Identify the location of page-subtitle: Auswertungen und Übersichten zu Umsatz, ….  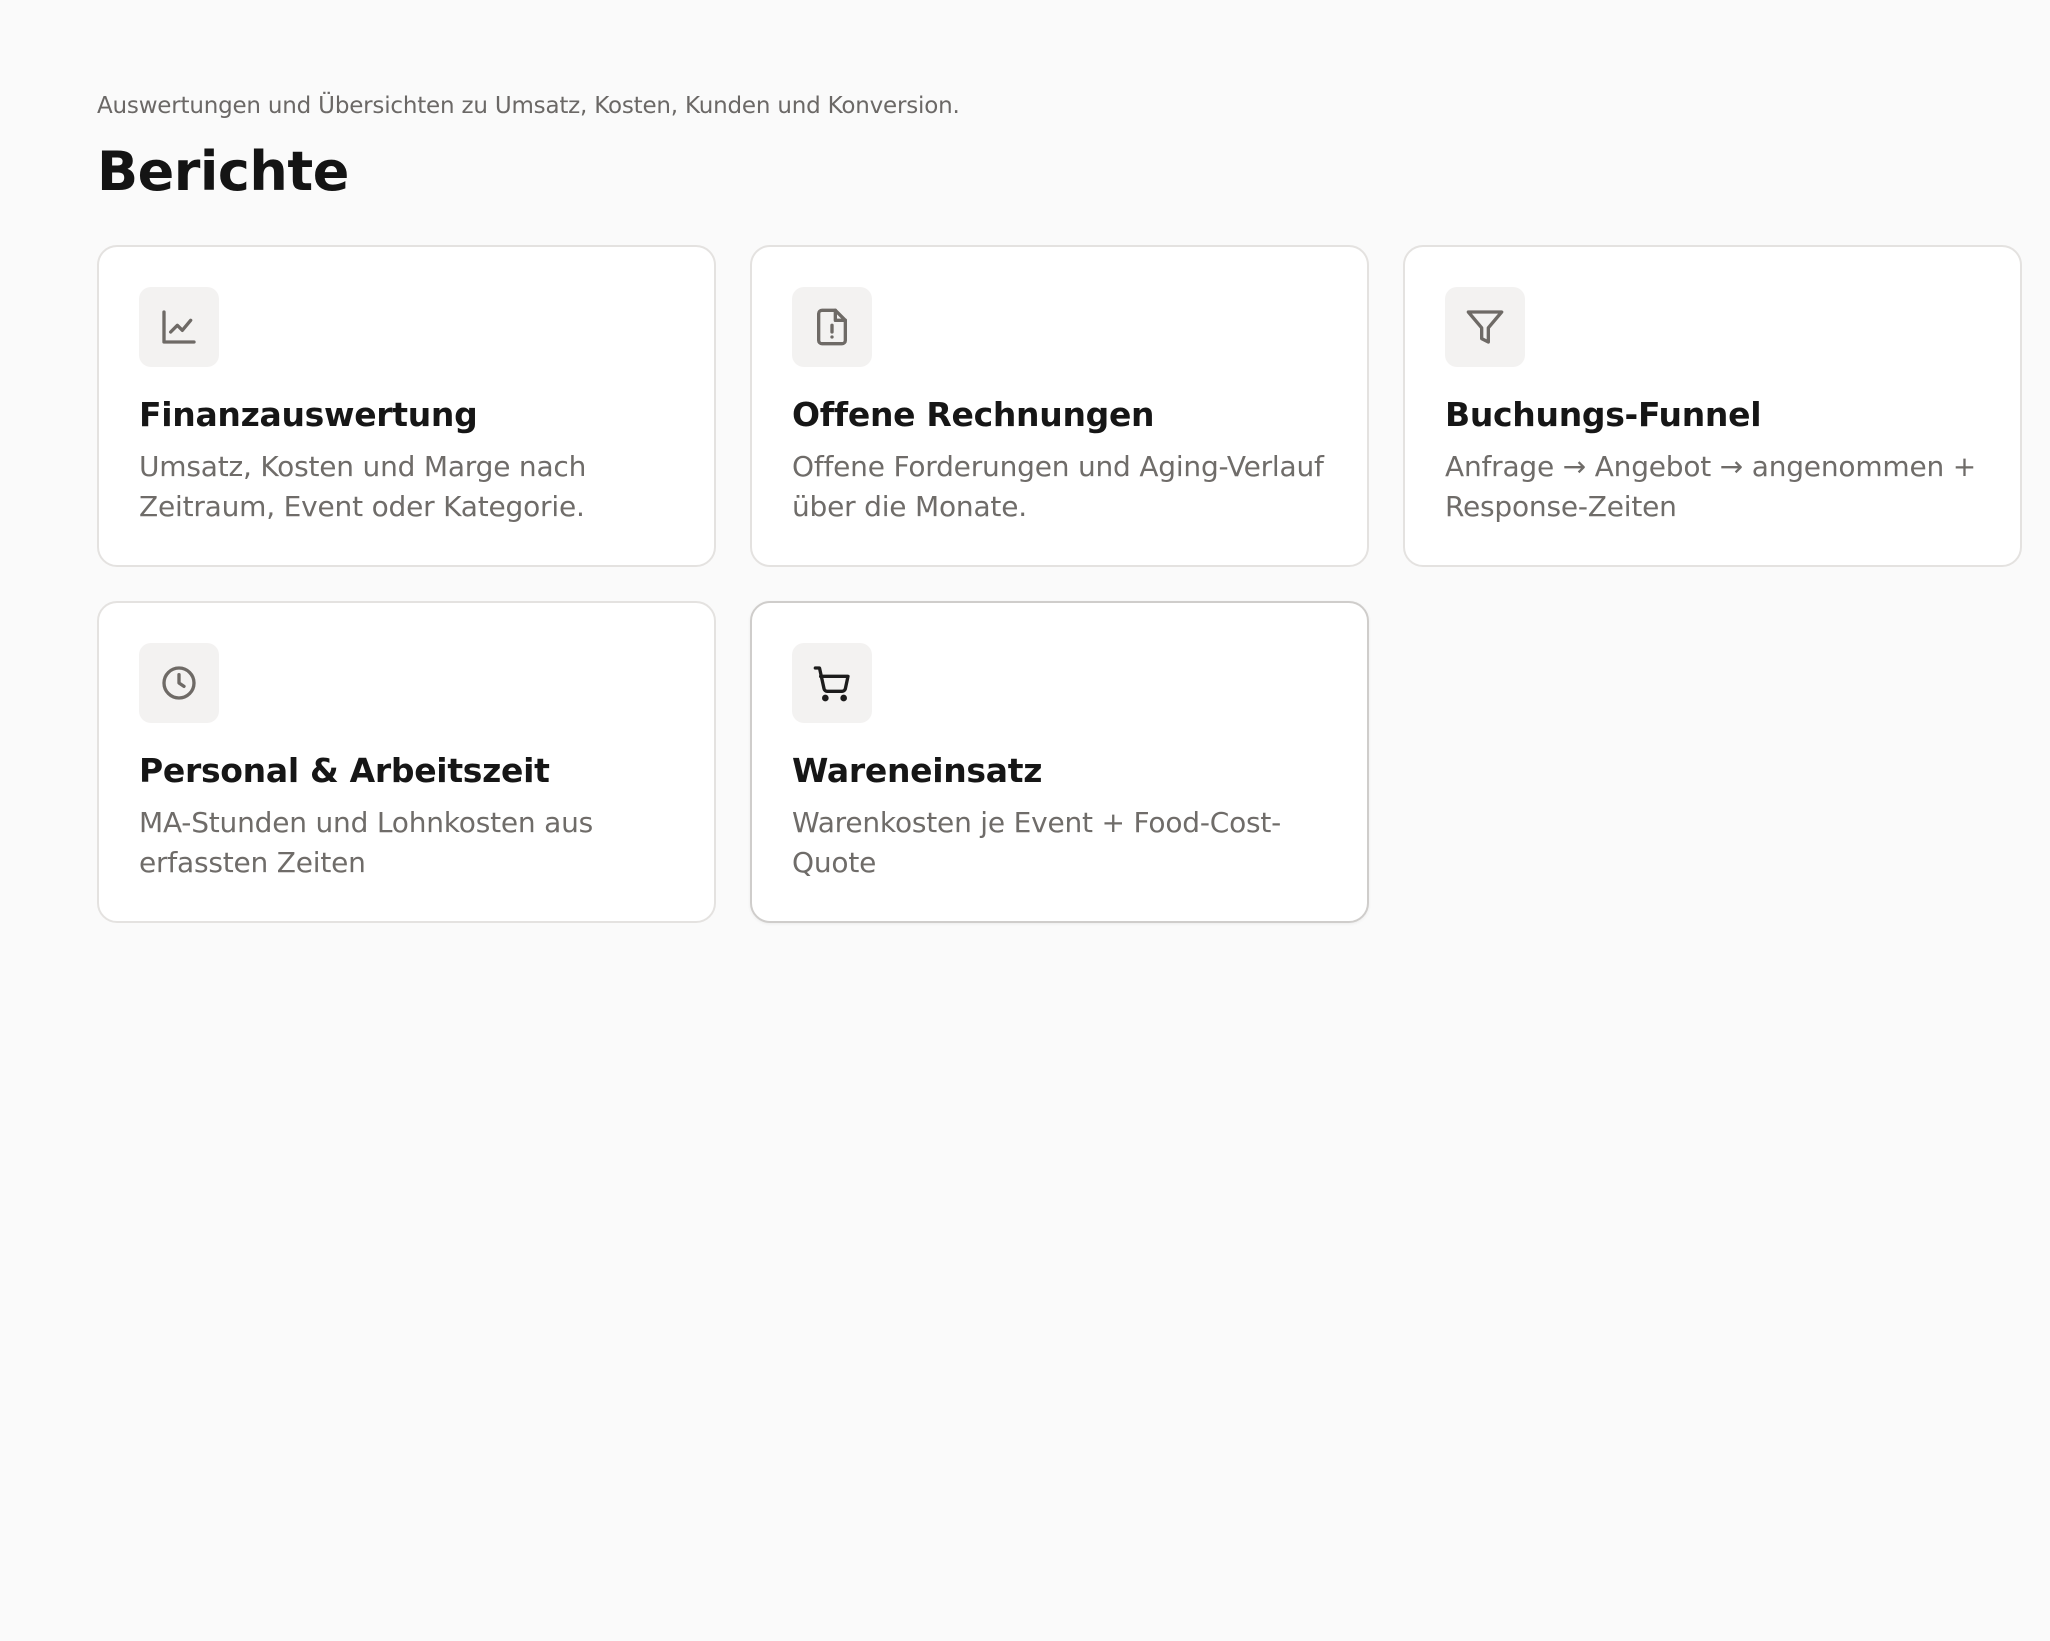
(528, 106).